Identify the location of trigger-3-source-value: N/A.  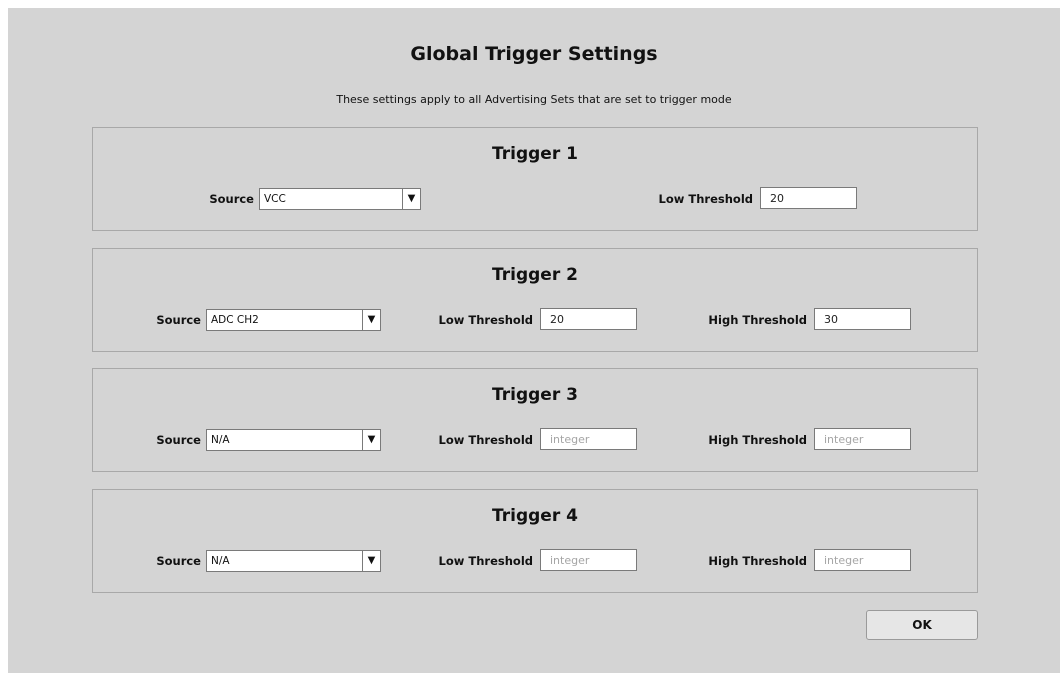
(220, 440).